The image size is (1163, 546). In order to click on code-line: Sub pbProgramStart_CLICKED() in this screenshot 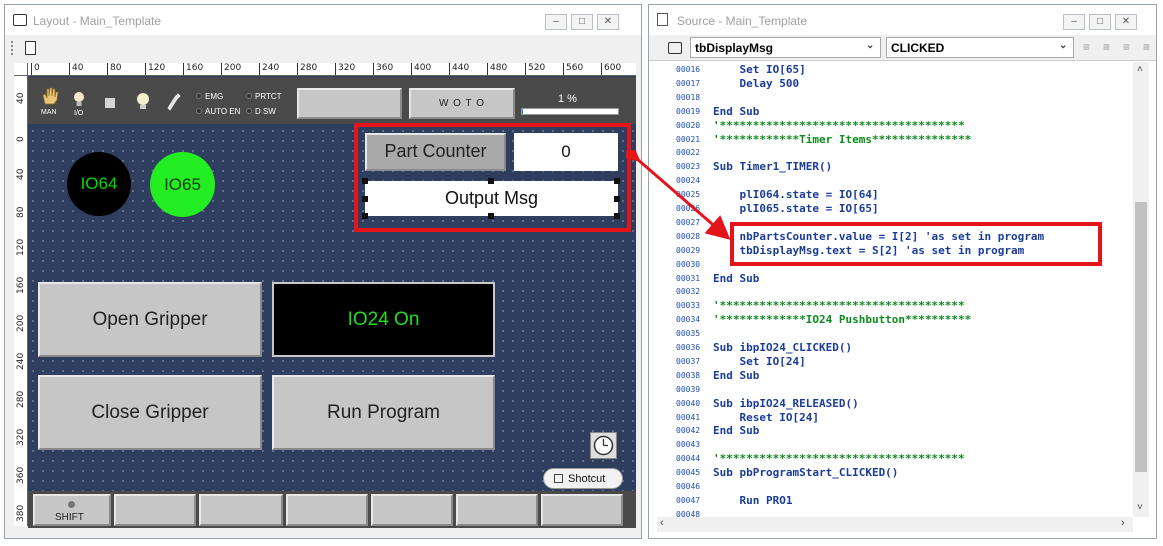, I will do `click(806, 473)`.